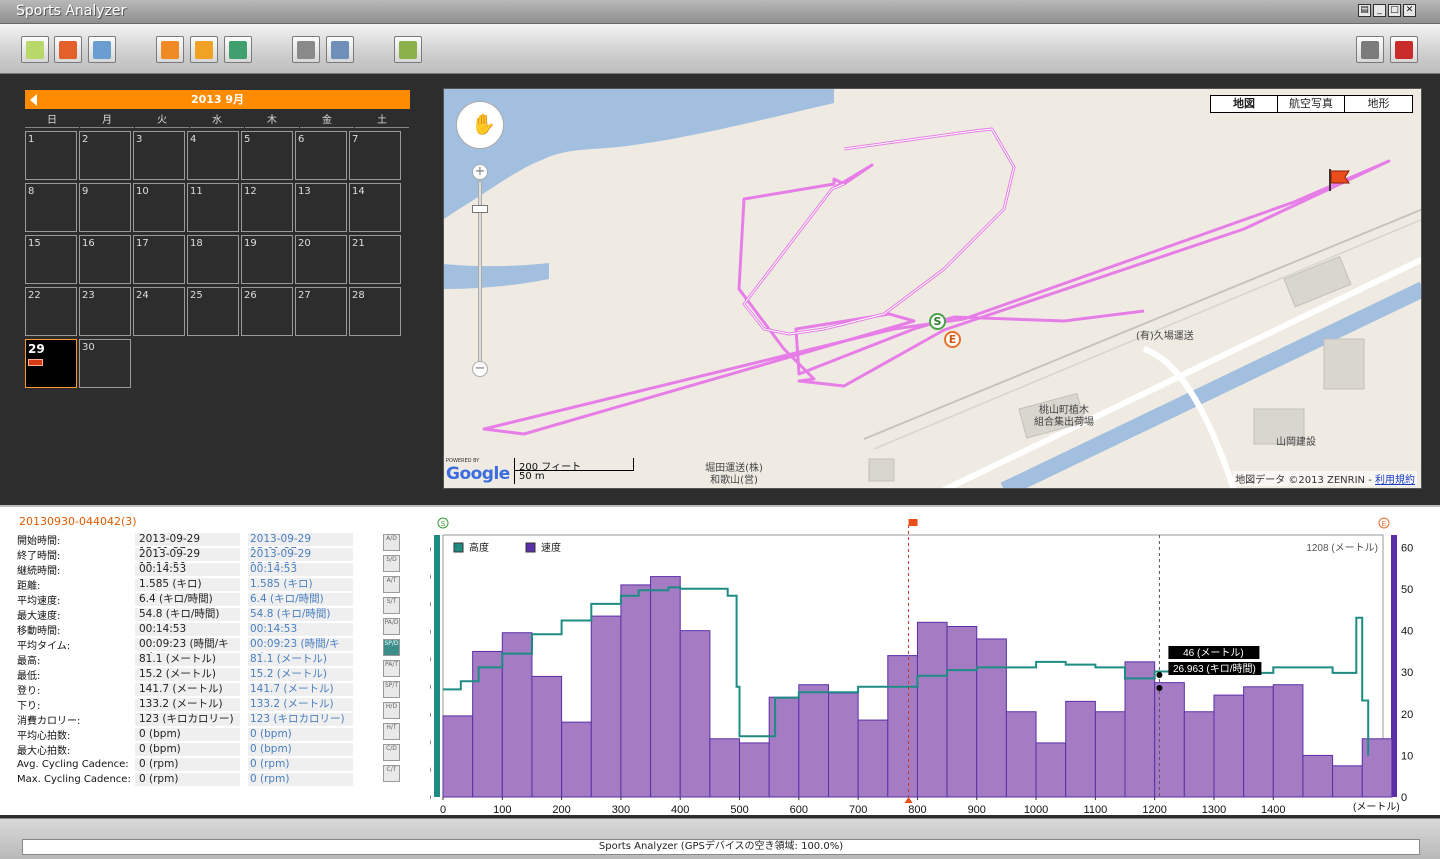 Image resolution: width=1440 pixels, height=859 pixels. I want to click on calendar-day: 23, so click(105, 311).